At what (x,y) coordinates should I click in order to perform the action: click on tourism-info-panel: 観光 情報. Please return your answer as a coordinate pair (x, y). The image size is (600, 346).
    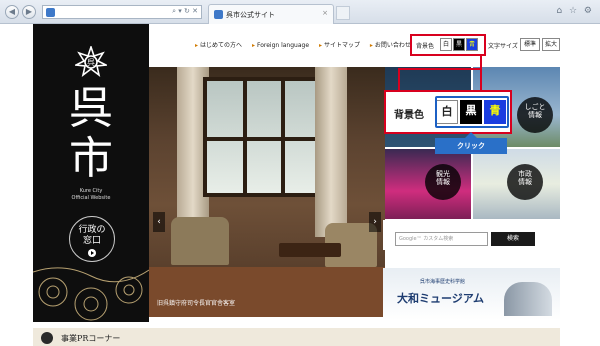
    Looking at the image, I should click on (428, 184).